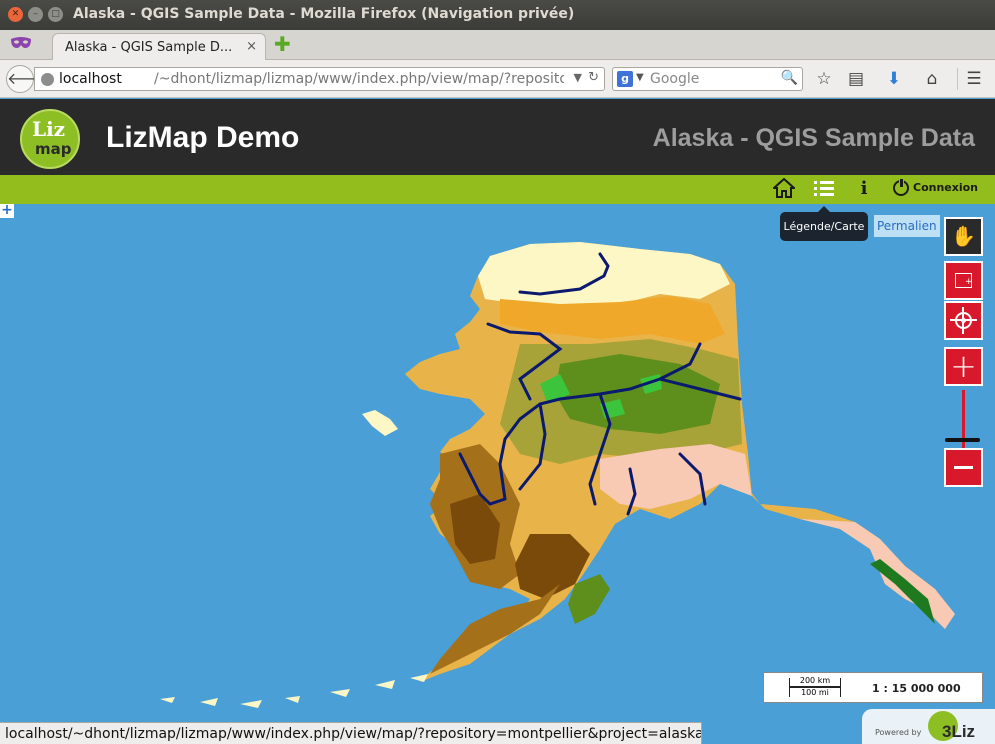 This screenshot has width=995, height=744. I want to click on window-maximize-button: □, so click(55, 14).